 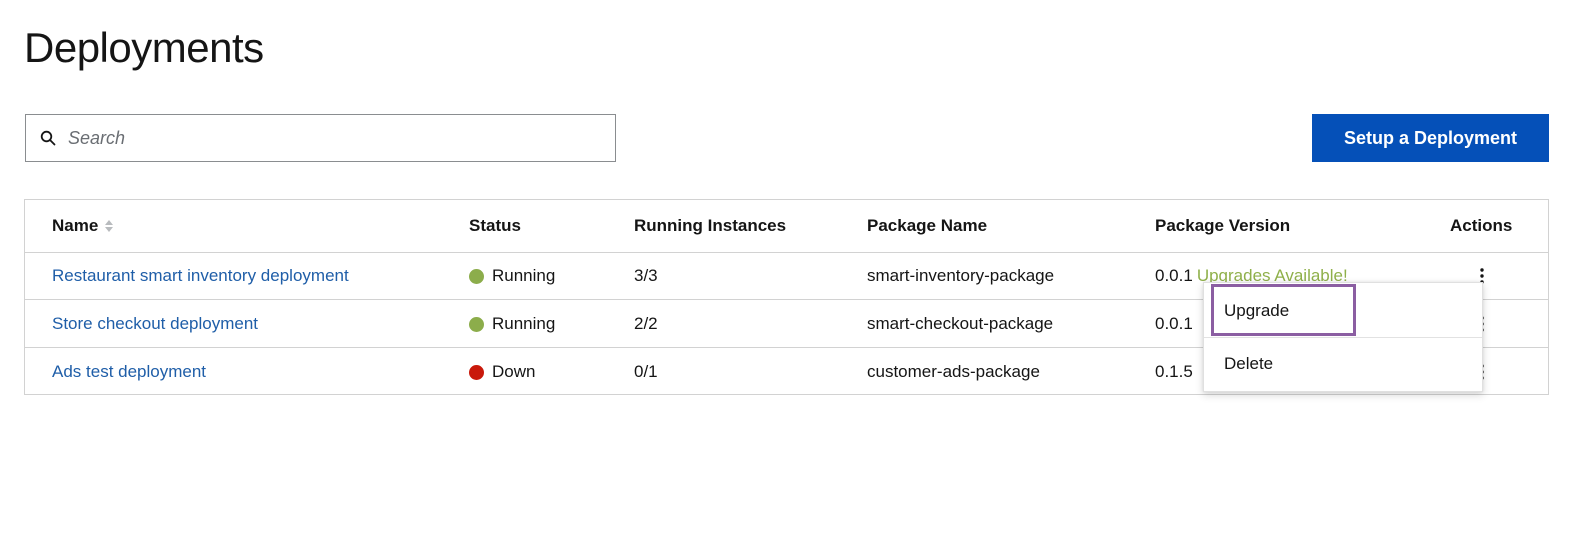 I want to click on search-input, so click(x=341, y=138).